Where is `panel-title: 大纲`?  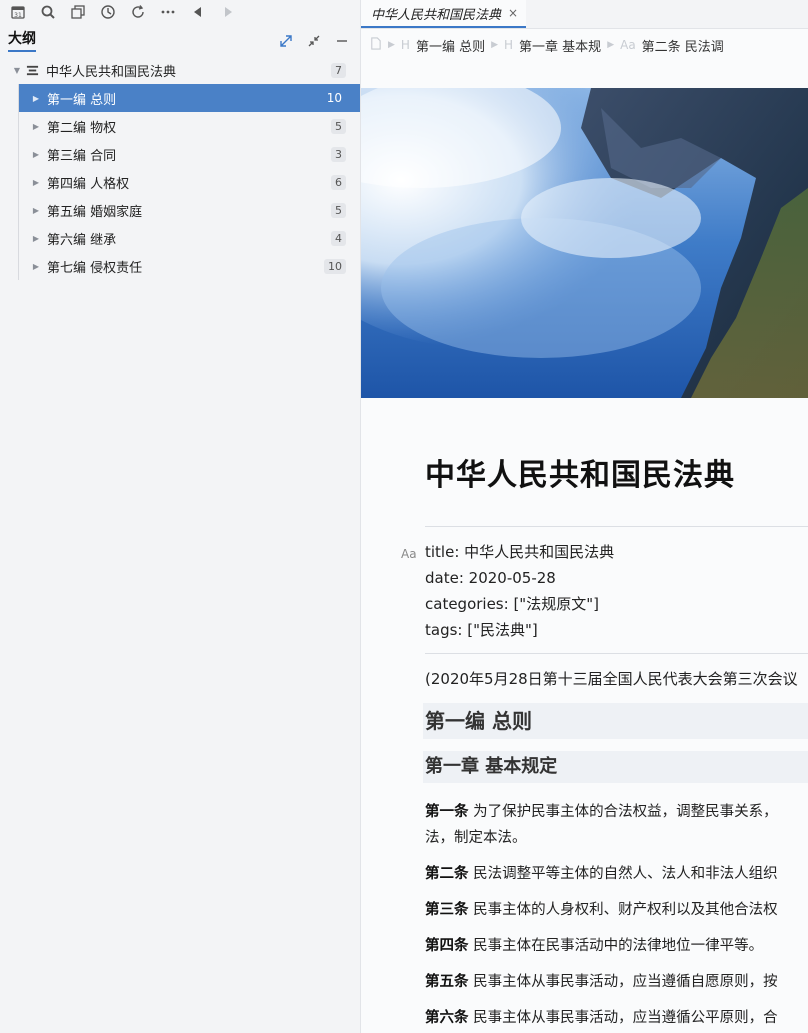 panel-title: 大纲 is located at coordinates (22, 41).